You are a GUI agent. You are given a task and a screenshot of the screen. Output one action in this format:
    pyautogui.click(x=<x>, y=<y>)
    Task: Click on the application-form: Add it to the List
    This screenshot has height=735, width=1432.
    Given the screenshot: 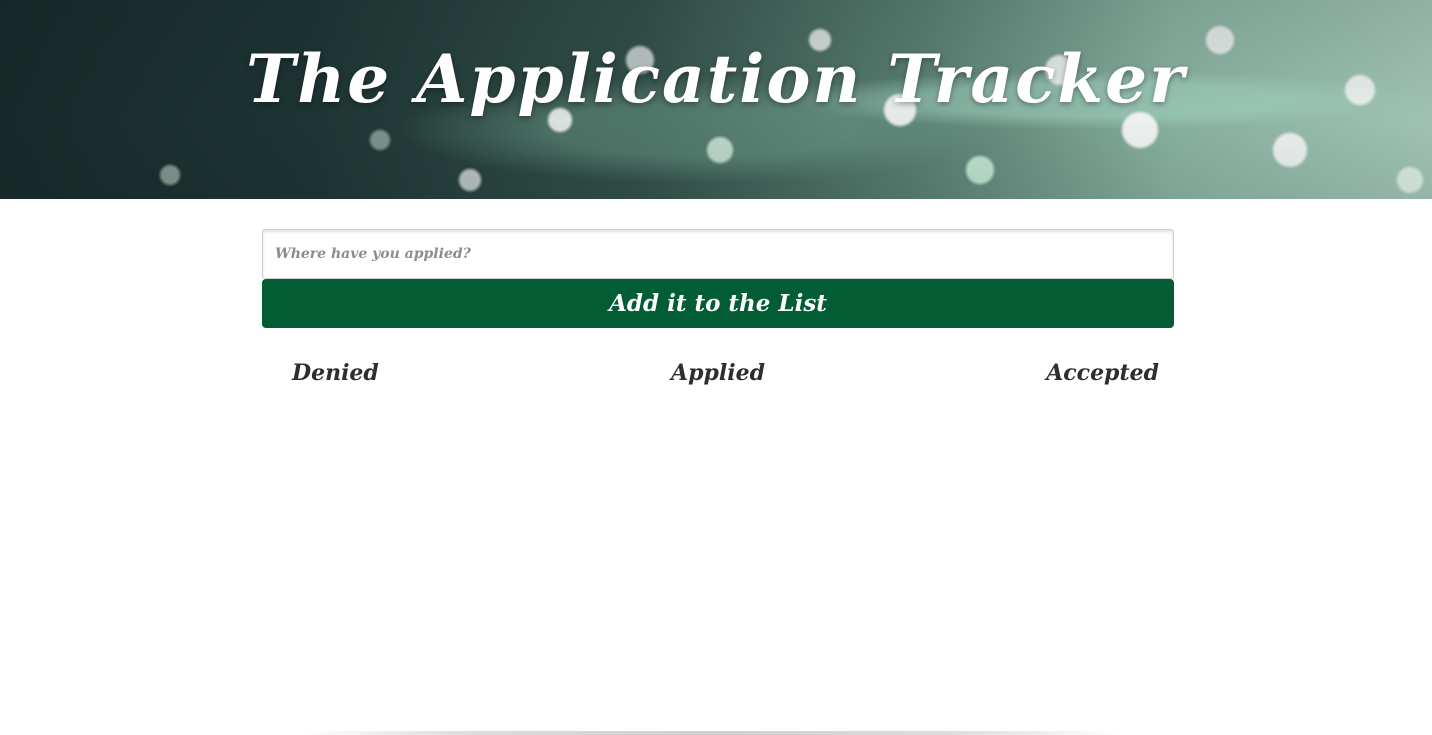 What is the action you would take?
    pyautogui.click(x=718, y=278)
    